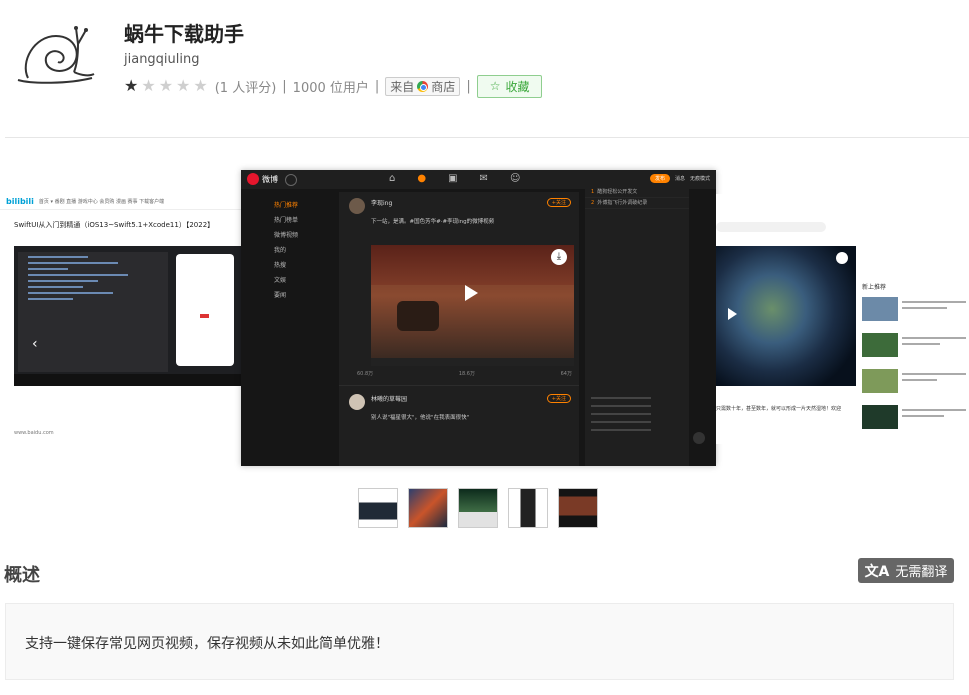 This screenshot has height=695, width=969. Describe the element at coordinates (621, 417) in the screenshot. I see `hot-footer` at that location.